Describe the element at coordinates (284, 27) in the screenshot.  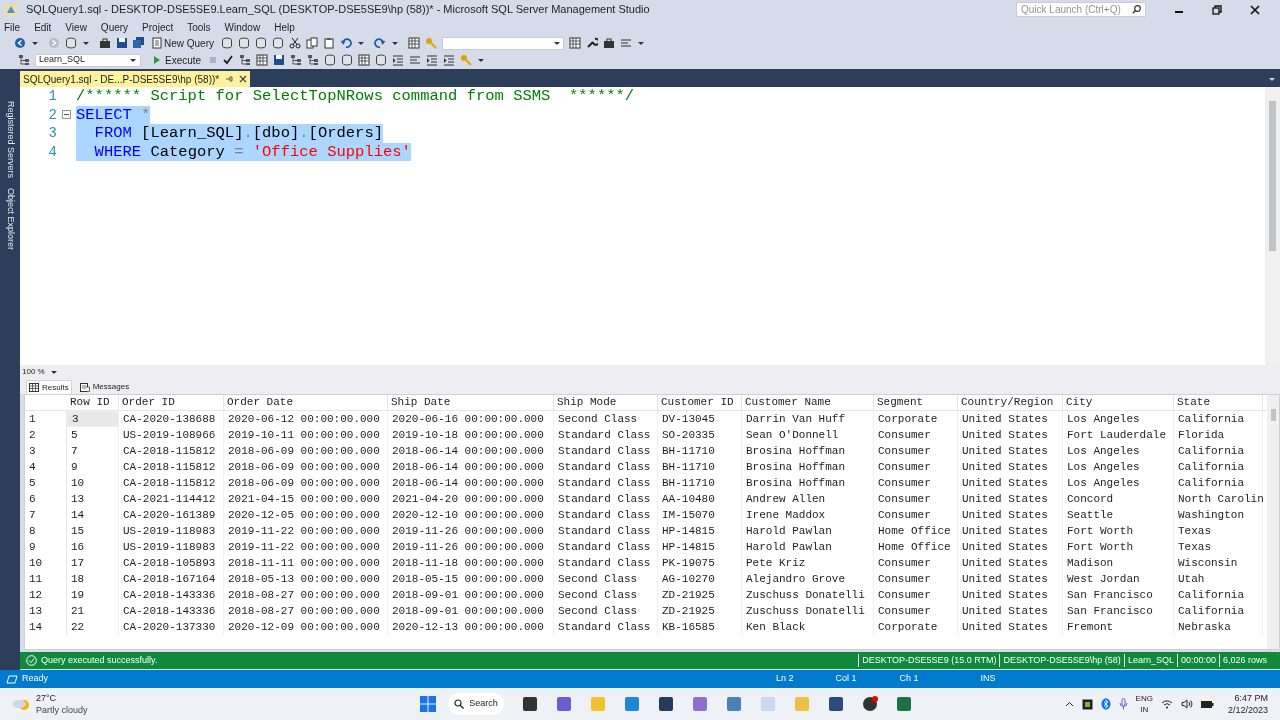
I see `menu-item: Help` at that location.